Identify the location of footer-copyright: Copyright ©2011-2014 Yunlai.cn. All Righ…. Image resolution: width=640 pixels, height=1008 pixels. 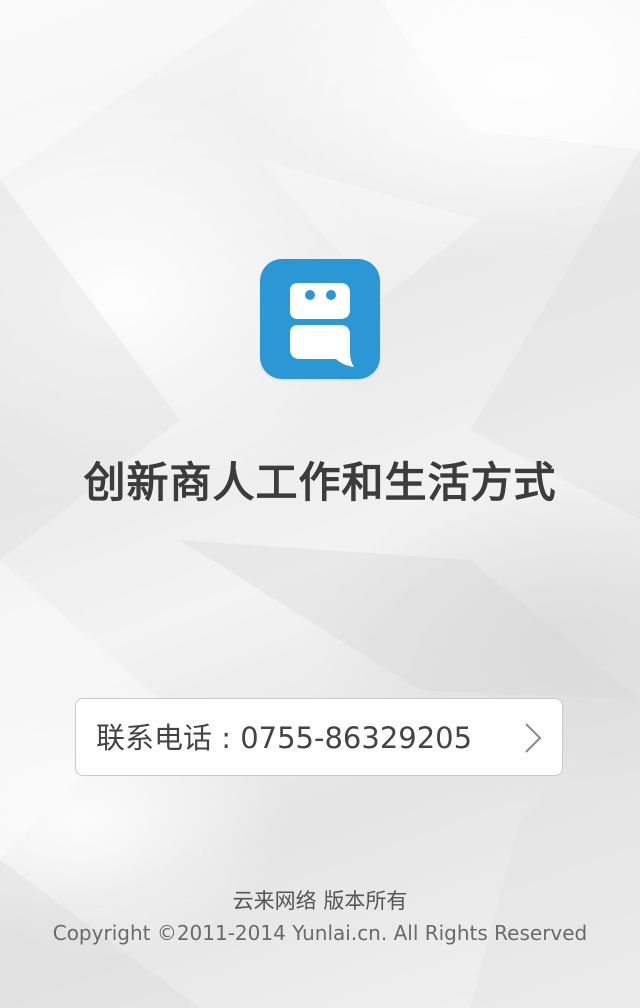
(320, 933).